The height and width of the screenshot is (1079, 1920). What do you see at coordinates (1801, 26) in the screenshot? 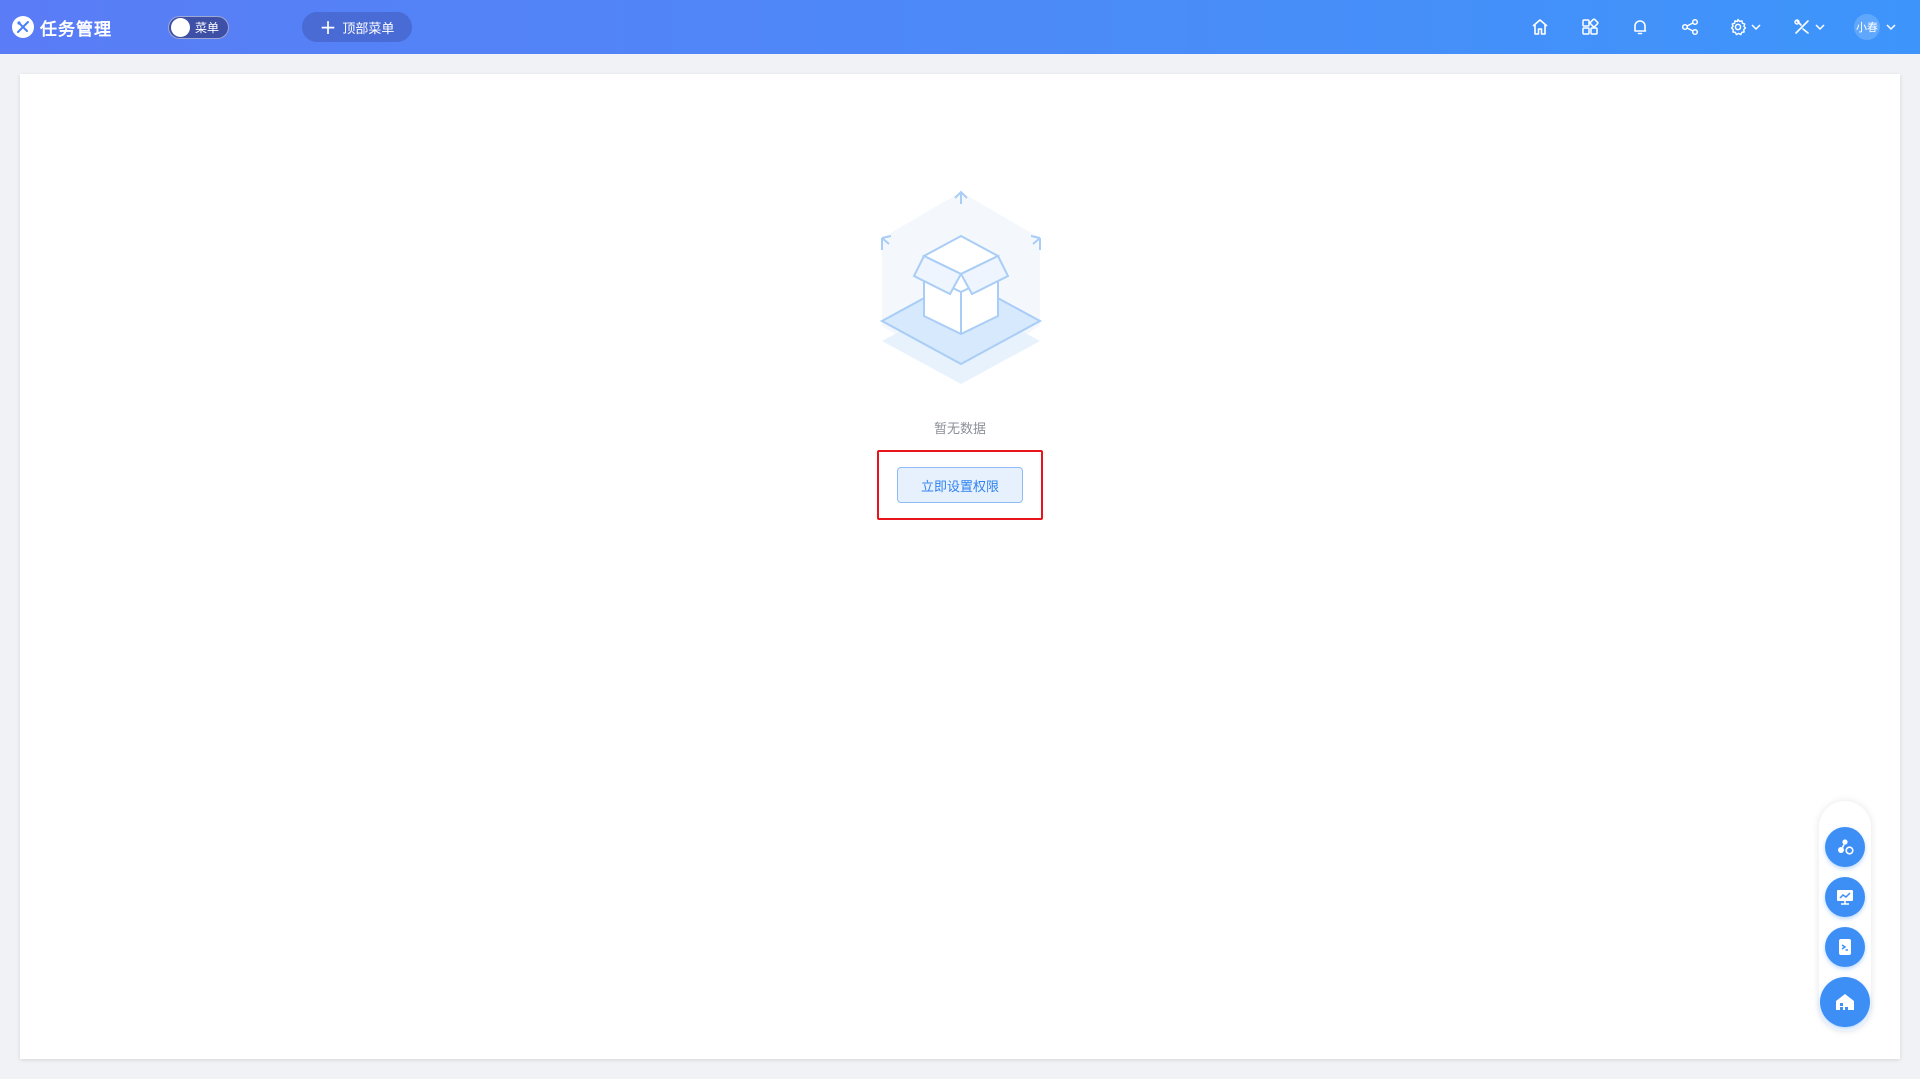
I see `tools-icon` at bounding box center [1801, 26].